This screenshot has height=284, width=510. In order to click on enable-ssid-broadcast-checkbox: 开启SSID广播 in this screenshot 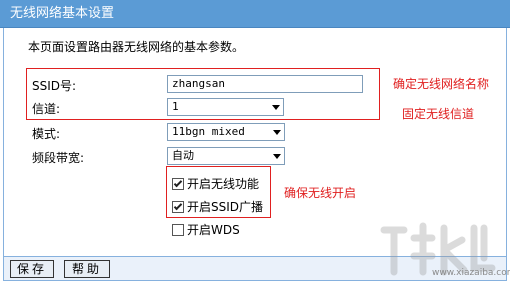, I will do `click(217, 207)`.